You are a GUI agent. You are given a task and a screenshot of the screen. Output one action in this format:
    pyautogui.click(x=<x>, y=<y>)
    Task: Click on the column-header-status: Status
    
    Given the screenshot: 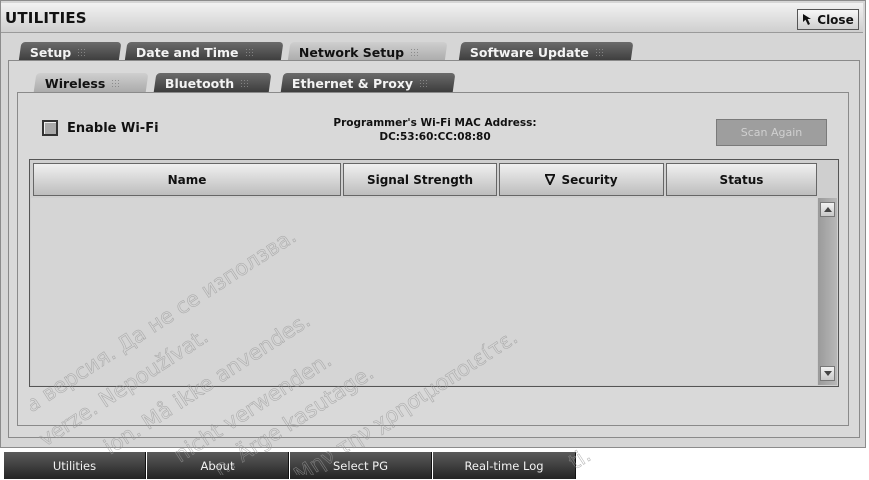 What is the action you would take?
    pyautogui.click(x=741, y=179)
    